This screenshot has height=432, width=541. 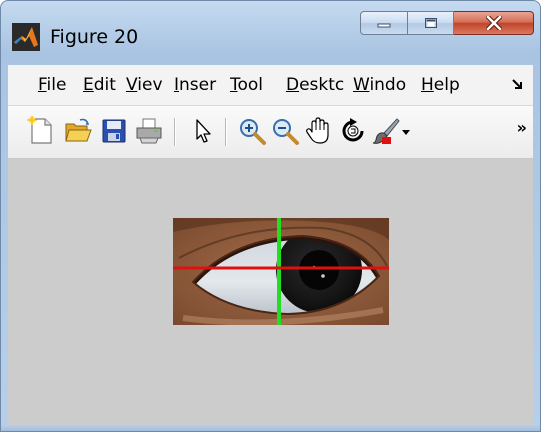 What do you see at coordinates (427, 85) in the screenshot?
I see `menu-help-accel: H` at bounding box center [427, 85].